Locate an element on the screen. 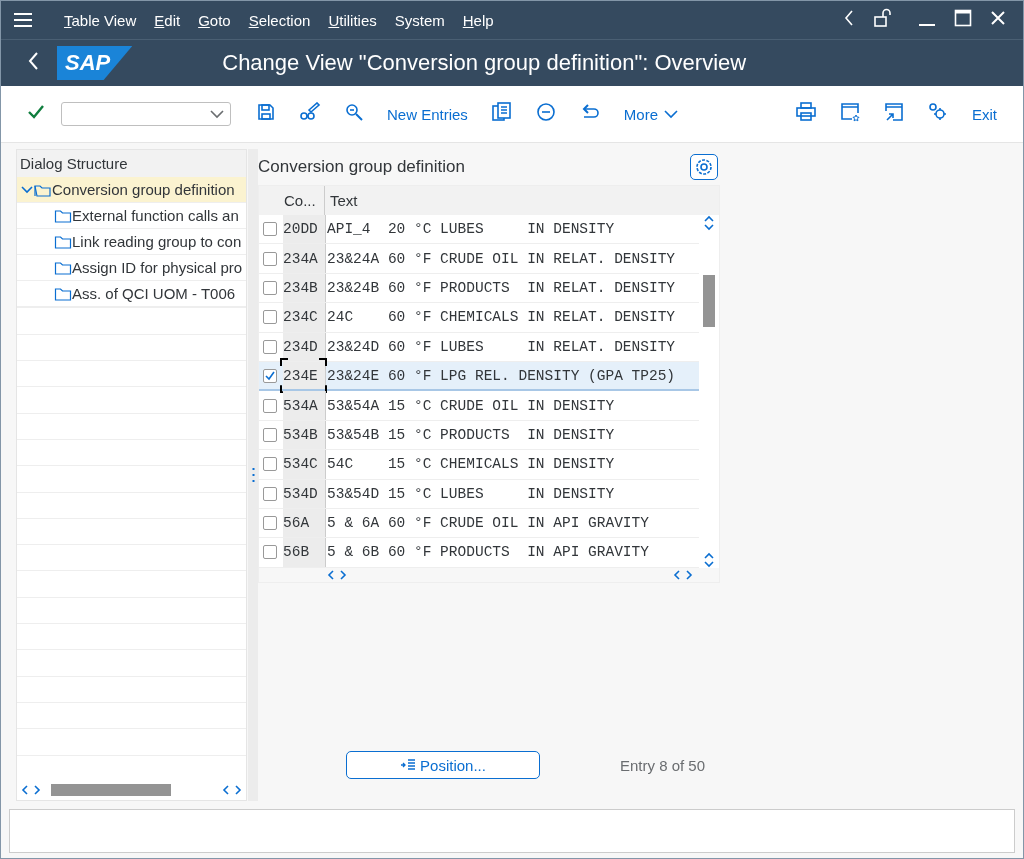  menu-item: System is located at coordinates (419, 20).